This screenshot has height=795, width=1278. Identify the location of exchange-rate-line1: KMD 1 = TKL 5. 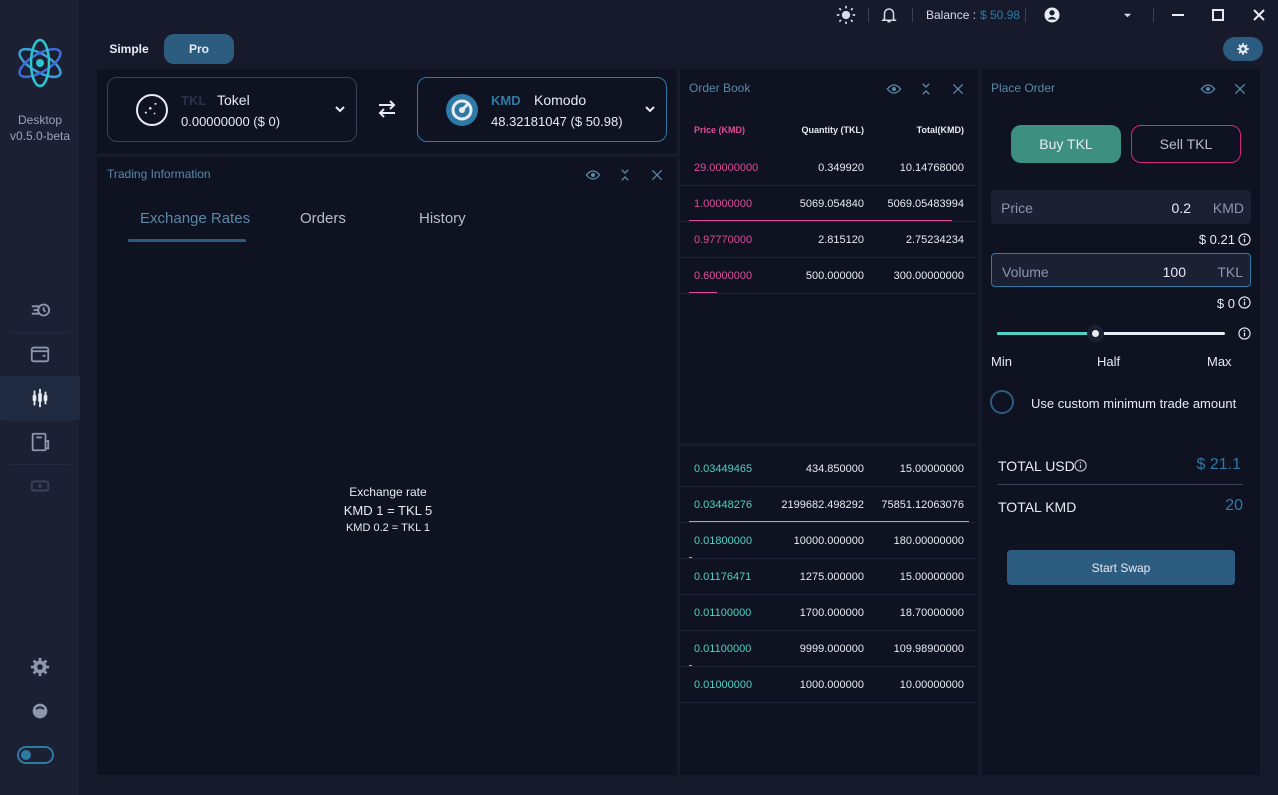
(388, 510).